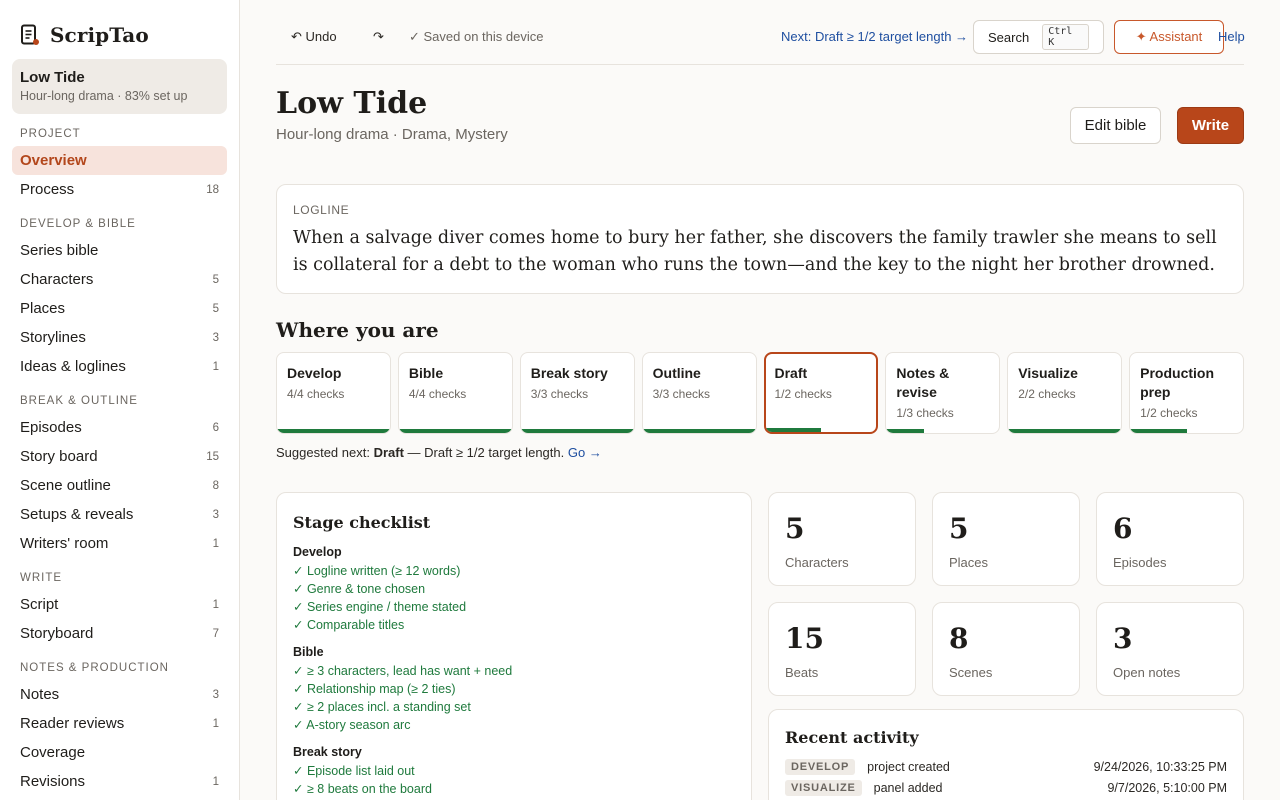 This screenshot has width=1280, height=800. I want to click on search-shortcut: Ctrl K, so click(1065, 37).